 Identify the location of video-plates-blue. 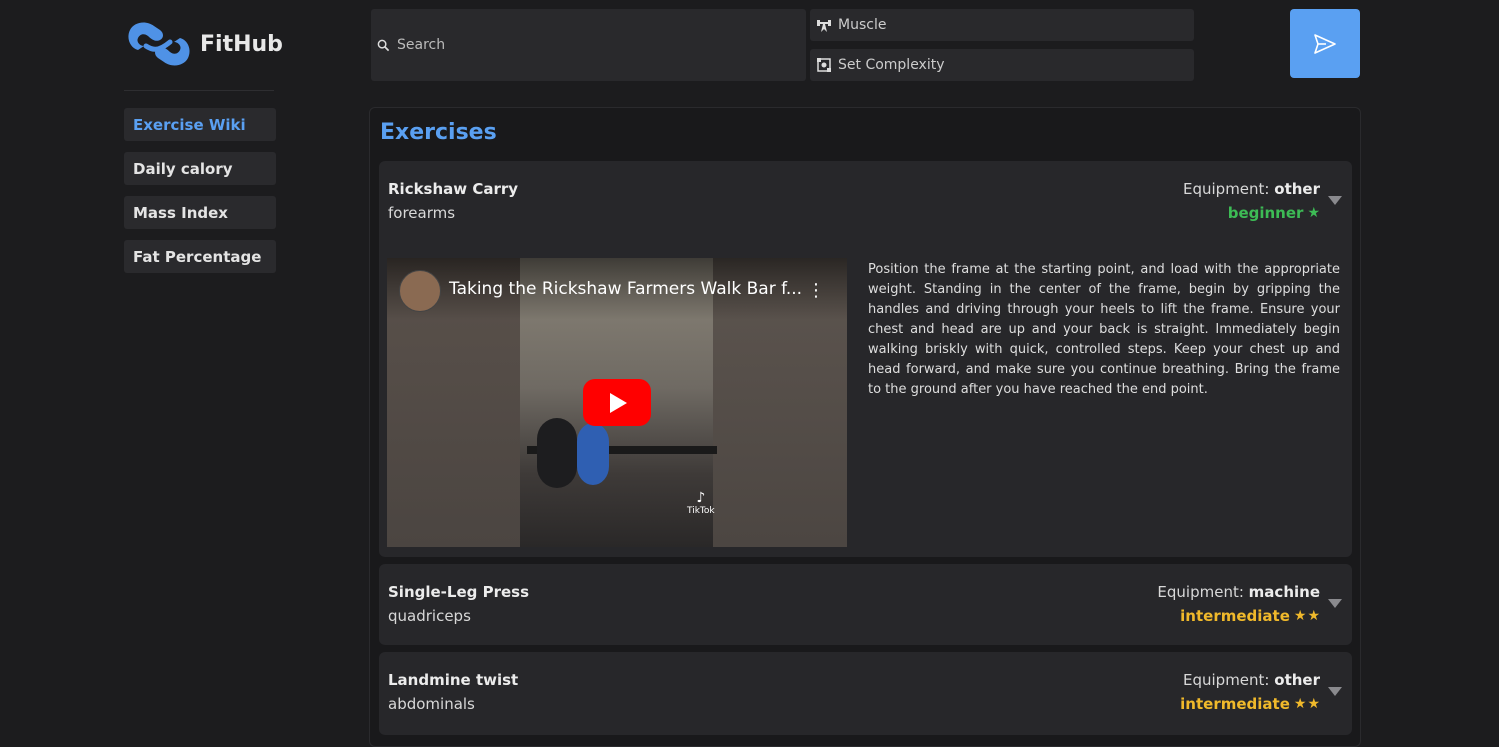
(593, 454).